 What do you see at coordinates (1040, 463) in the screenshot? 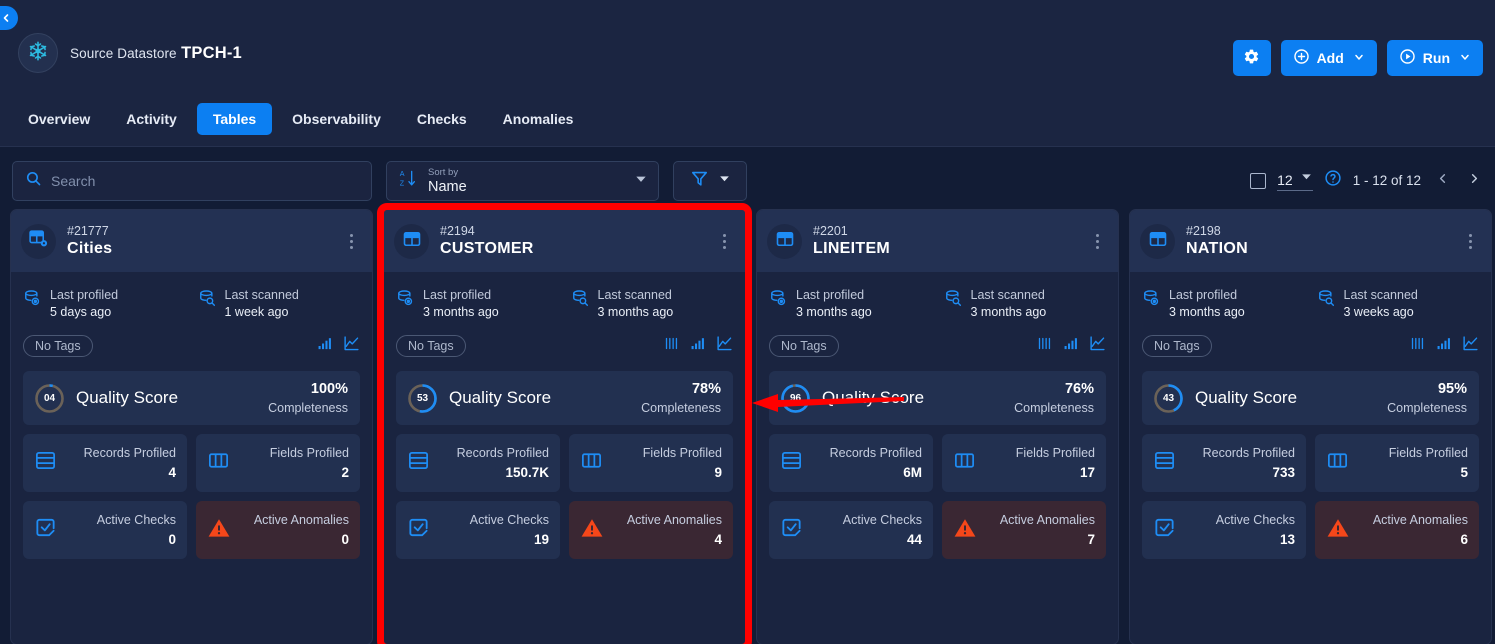
I see `stat-text: Fields Profiled 17` at bounding box center [1040, 463].